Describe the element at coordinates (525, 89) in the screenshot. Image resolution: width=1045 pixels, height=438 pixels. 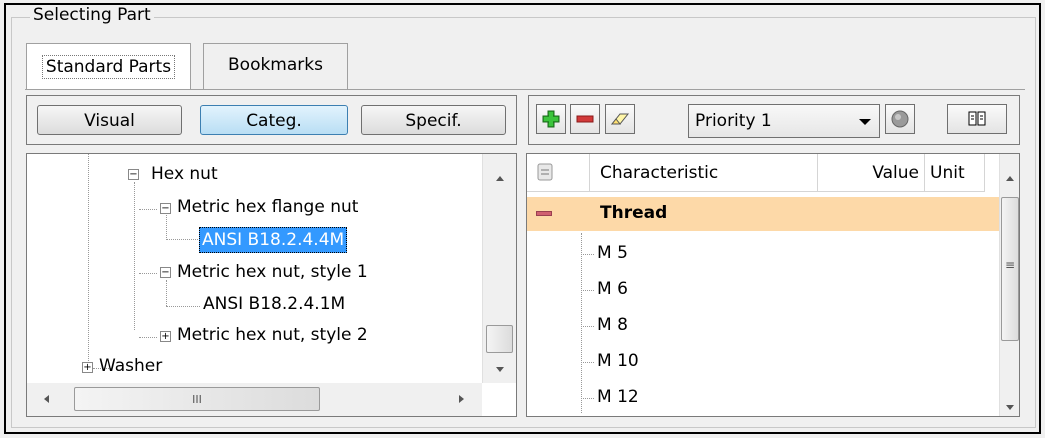
I see `tab-divider` at that location.